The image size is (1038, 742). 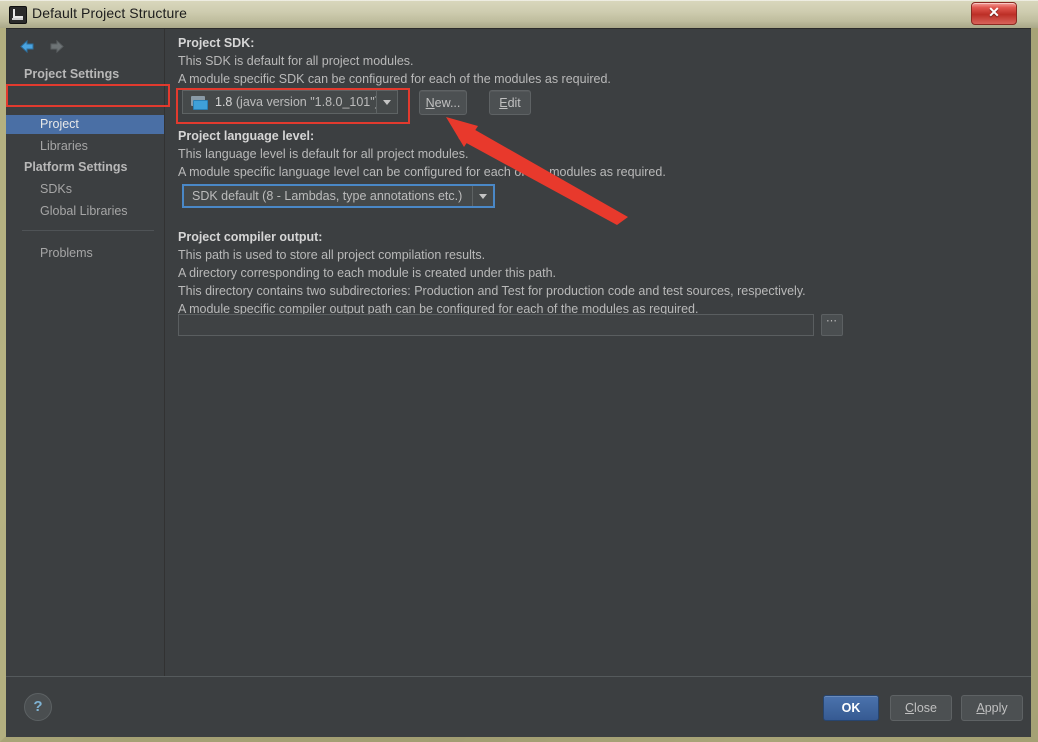 I want to click on close-button-mnemonic: C, so click(x=910, y=708).